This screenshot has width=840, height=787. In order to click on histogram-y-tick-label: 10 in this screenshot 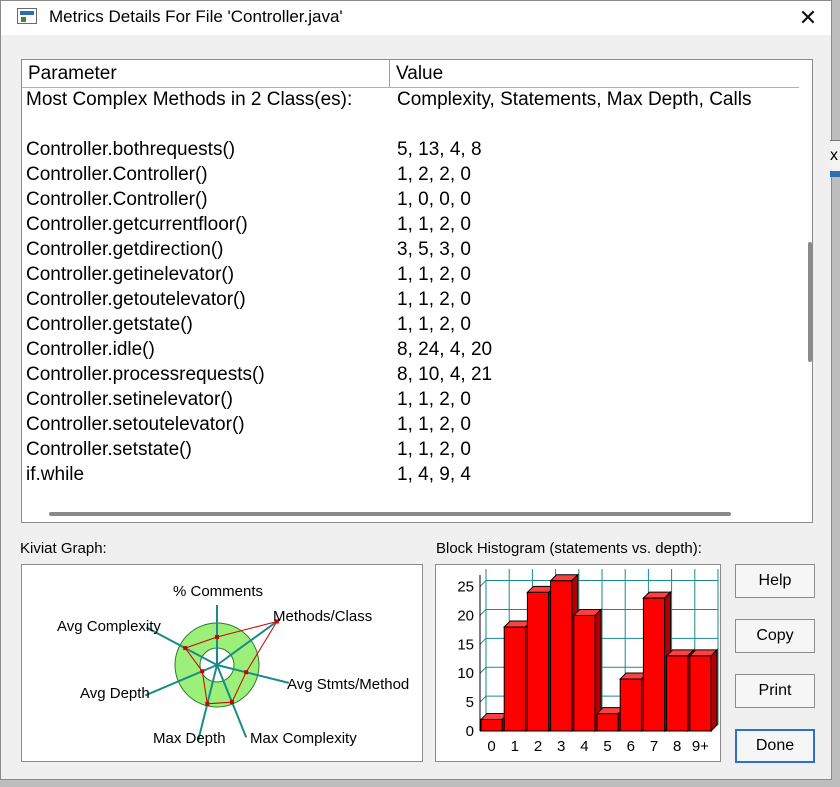, I will do `click(465, 673)`.